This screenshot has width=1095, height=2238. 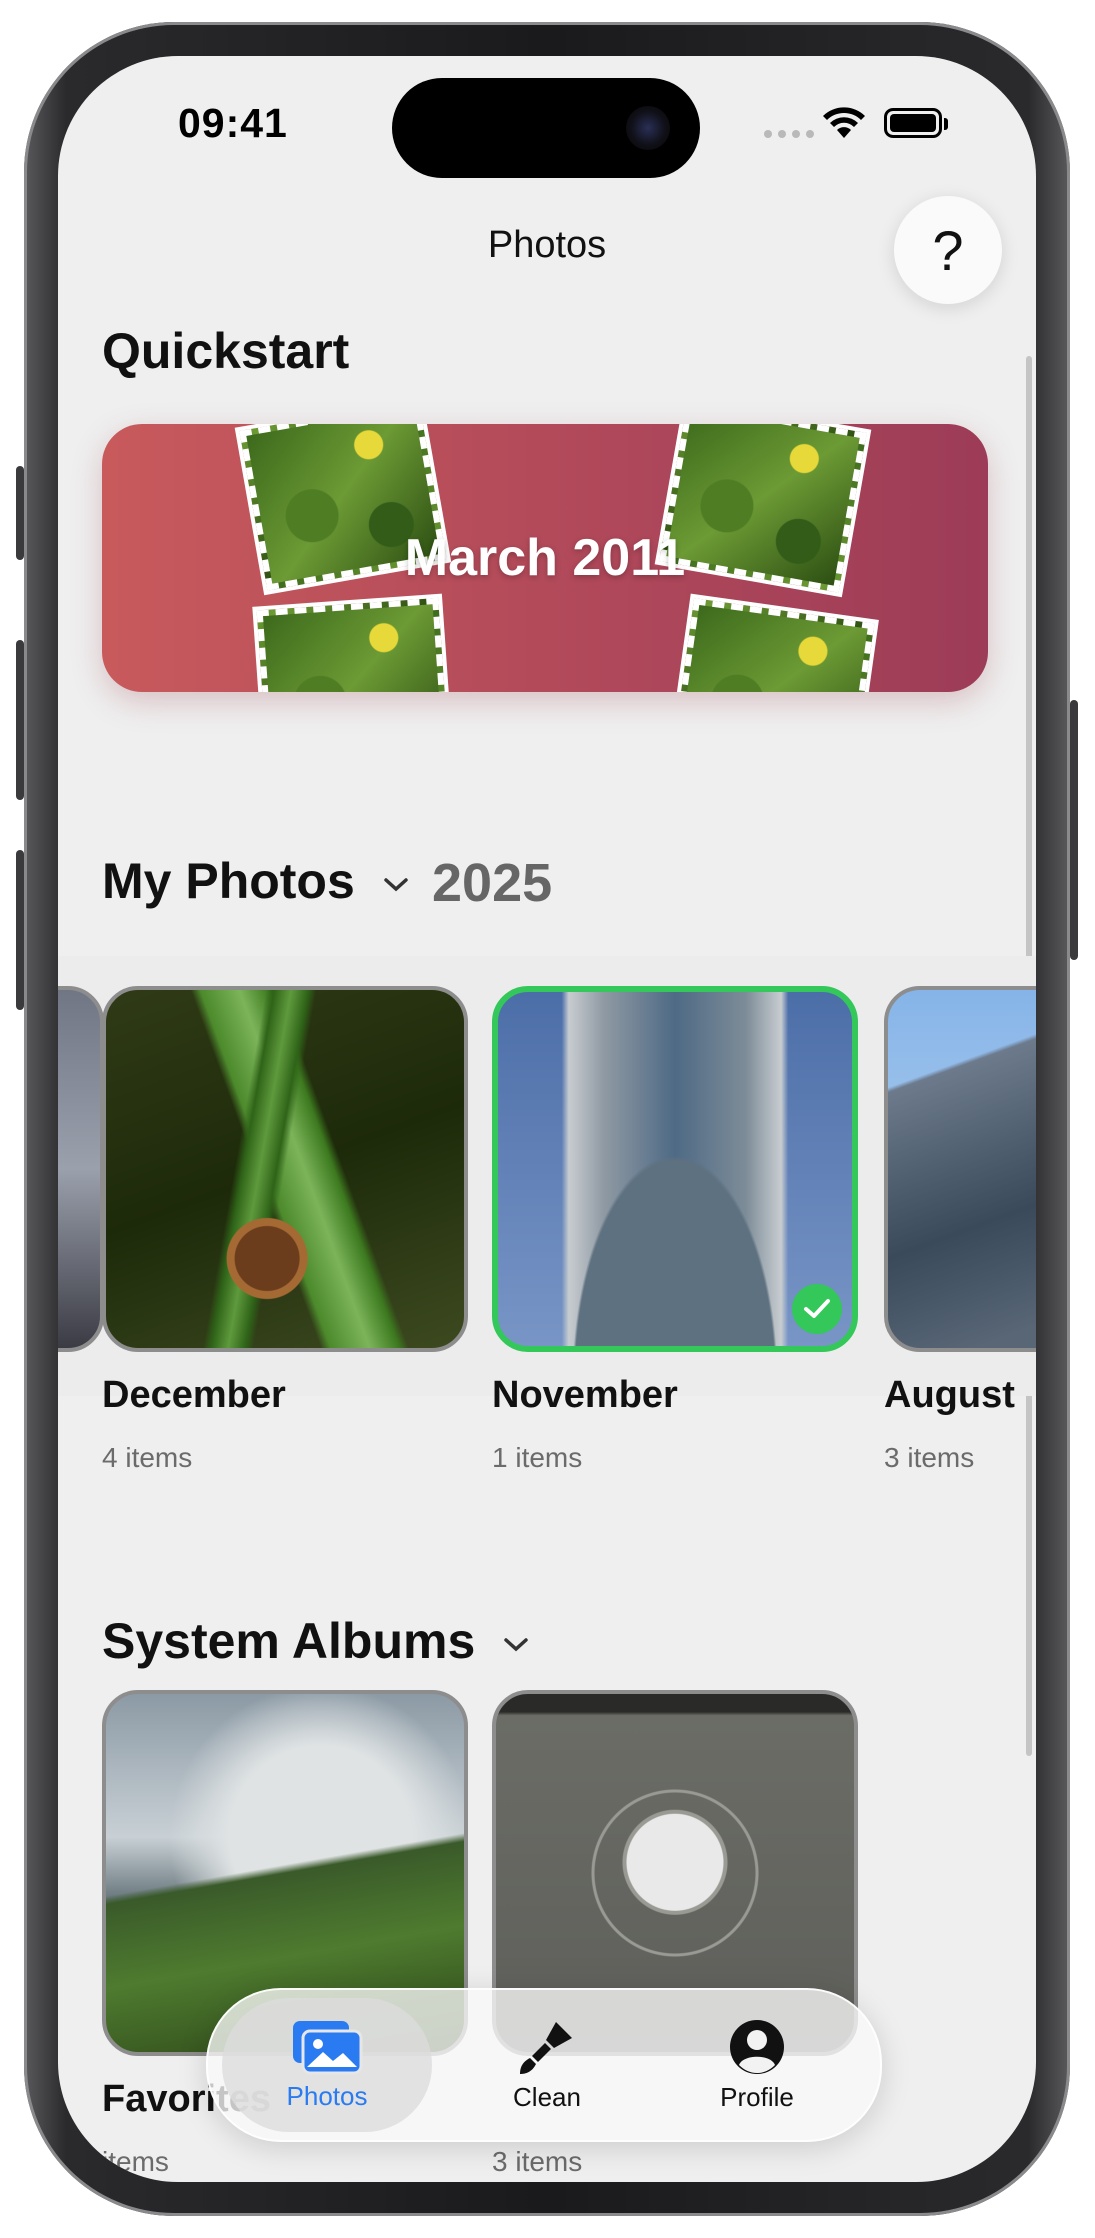 I want to click on action-button, so click(x=20, y=513).